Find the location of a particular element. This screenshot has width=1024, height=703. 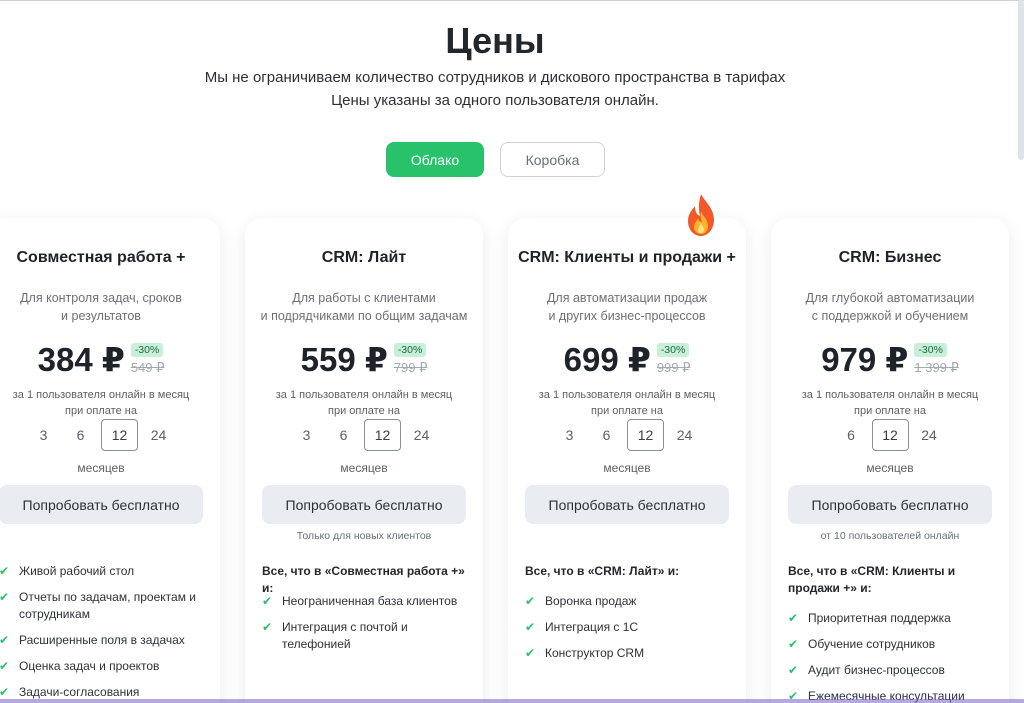

price-side: -30% 1 399 ₽ is located at coordinates (936, 359).